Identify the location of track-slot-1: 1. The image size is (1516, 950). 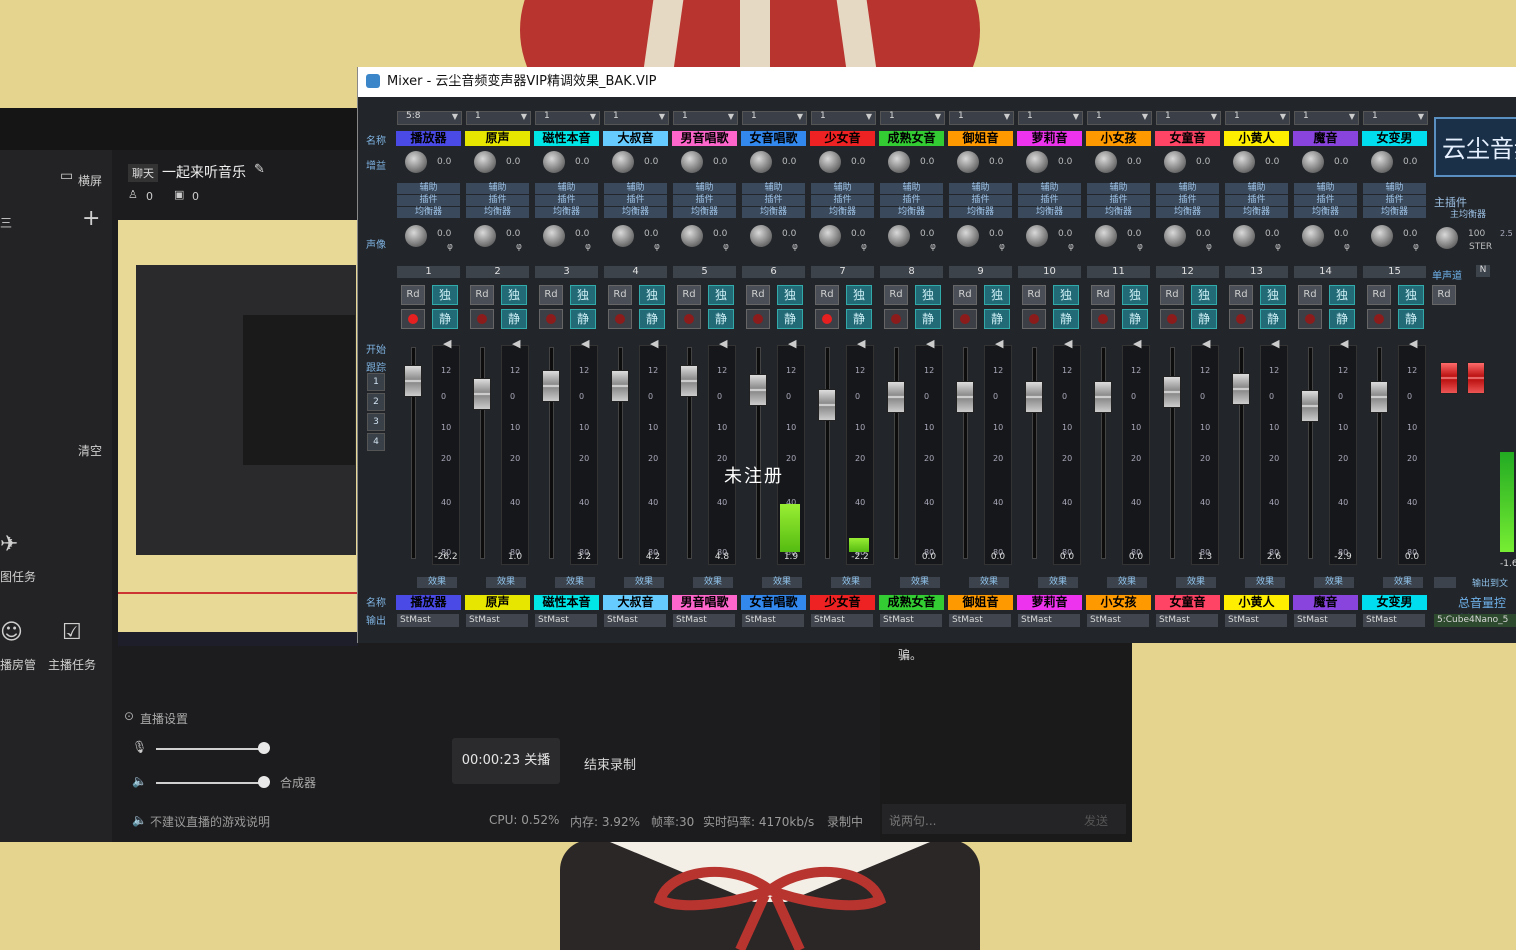
(376, 382).